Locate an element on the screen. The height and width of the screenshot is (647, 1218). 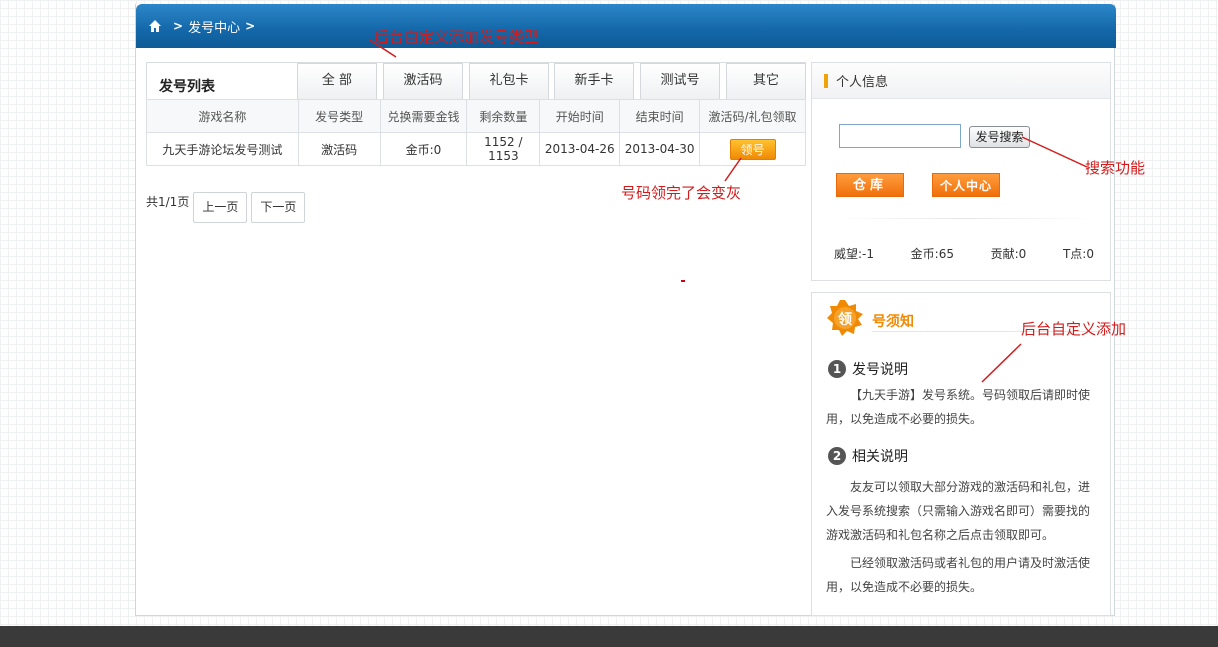
tabs-row: 发号列表 全 部 激活码 礼包卡 新手卡 测试号 其它 is located at coordinates (476, 81).